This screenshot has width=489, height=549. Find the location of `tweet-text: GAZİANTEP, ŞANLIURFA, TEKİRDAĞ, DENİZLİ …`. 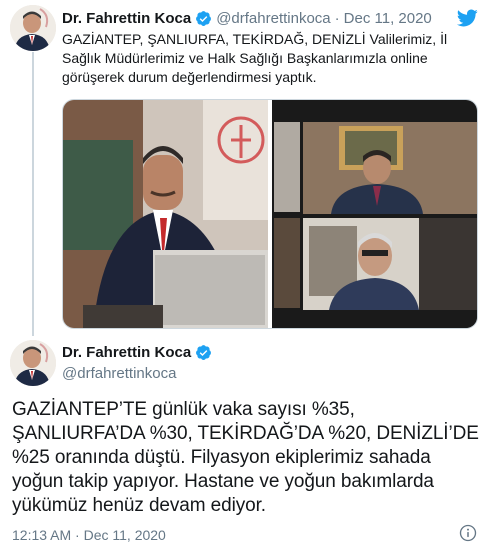

tweet-text: GAZİANTEP, ŞANLIURFA, TEKİRDAĞ, DENİZLİ … is located at coordinates (255, 58).